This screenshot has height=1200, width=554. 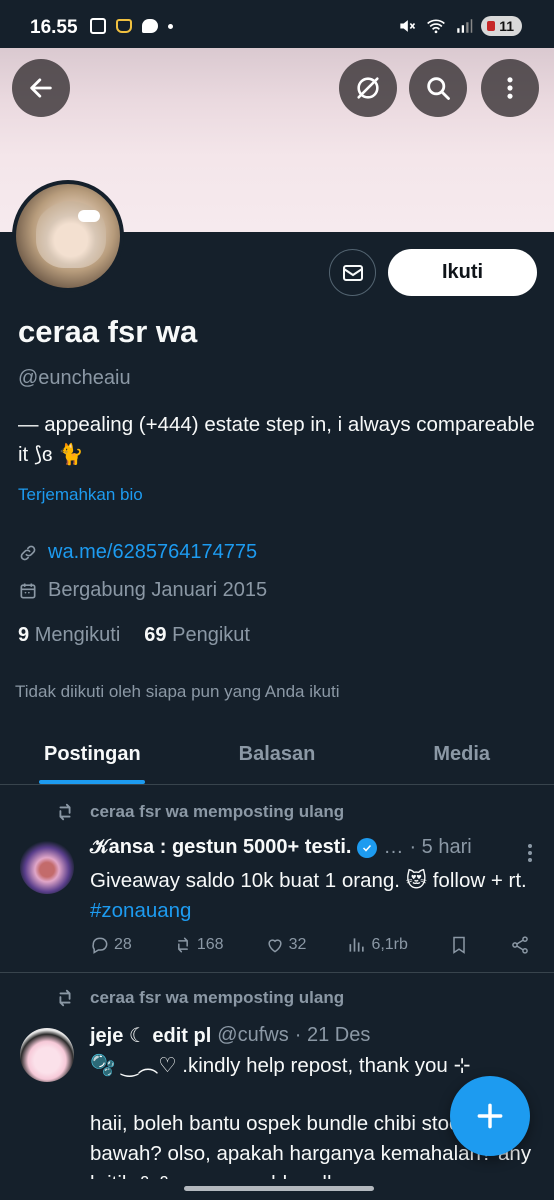 I want to click on repost-button: 168, so click(x=198, y=945).